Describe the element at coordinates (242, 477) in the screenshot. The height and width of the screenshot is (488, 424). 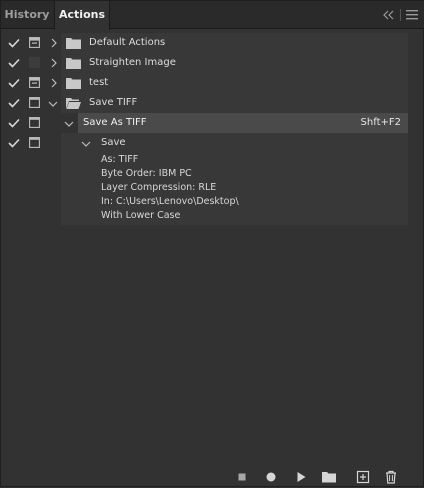
I see `stop-icon` at that location.